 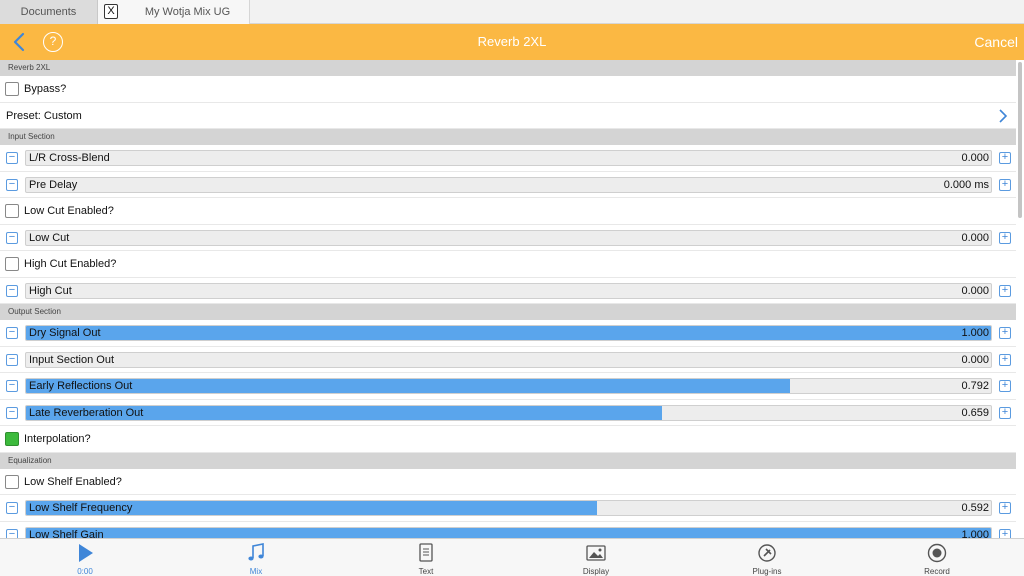 What do you see at coordinates (69, 158) in the screenshot?
I see `slider-label: L/R Cross-Blend` at bounding box center [69, 158].